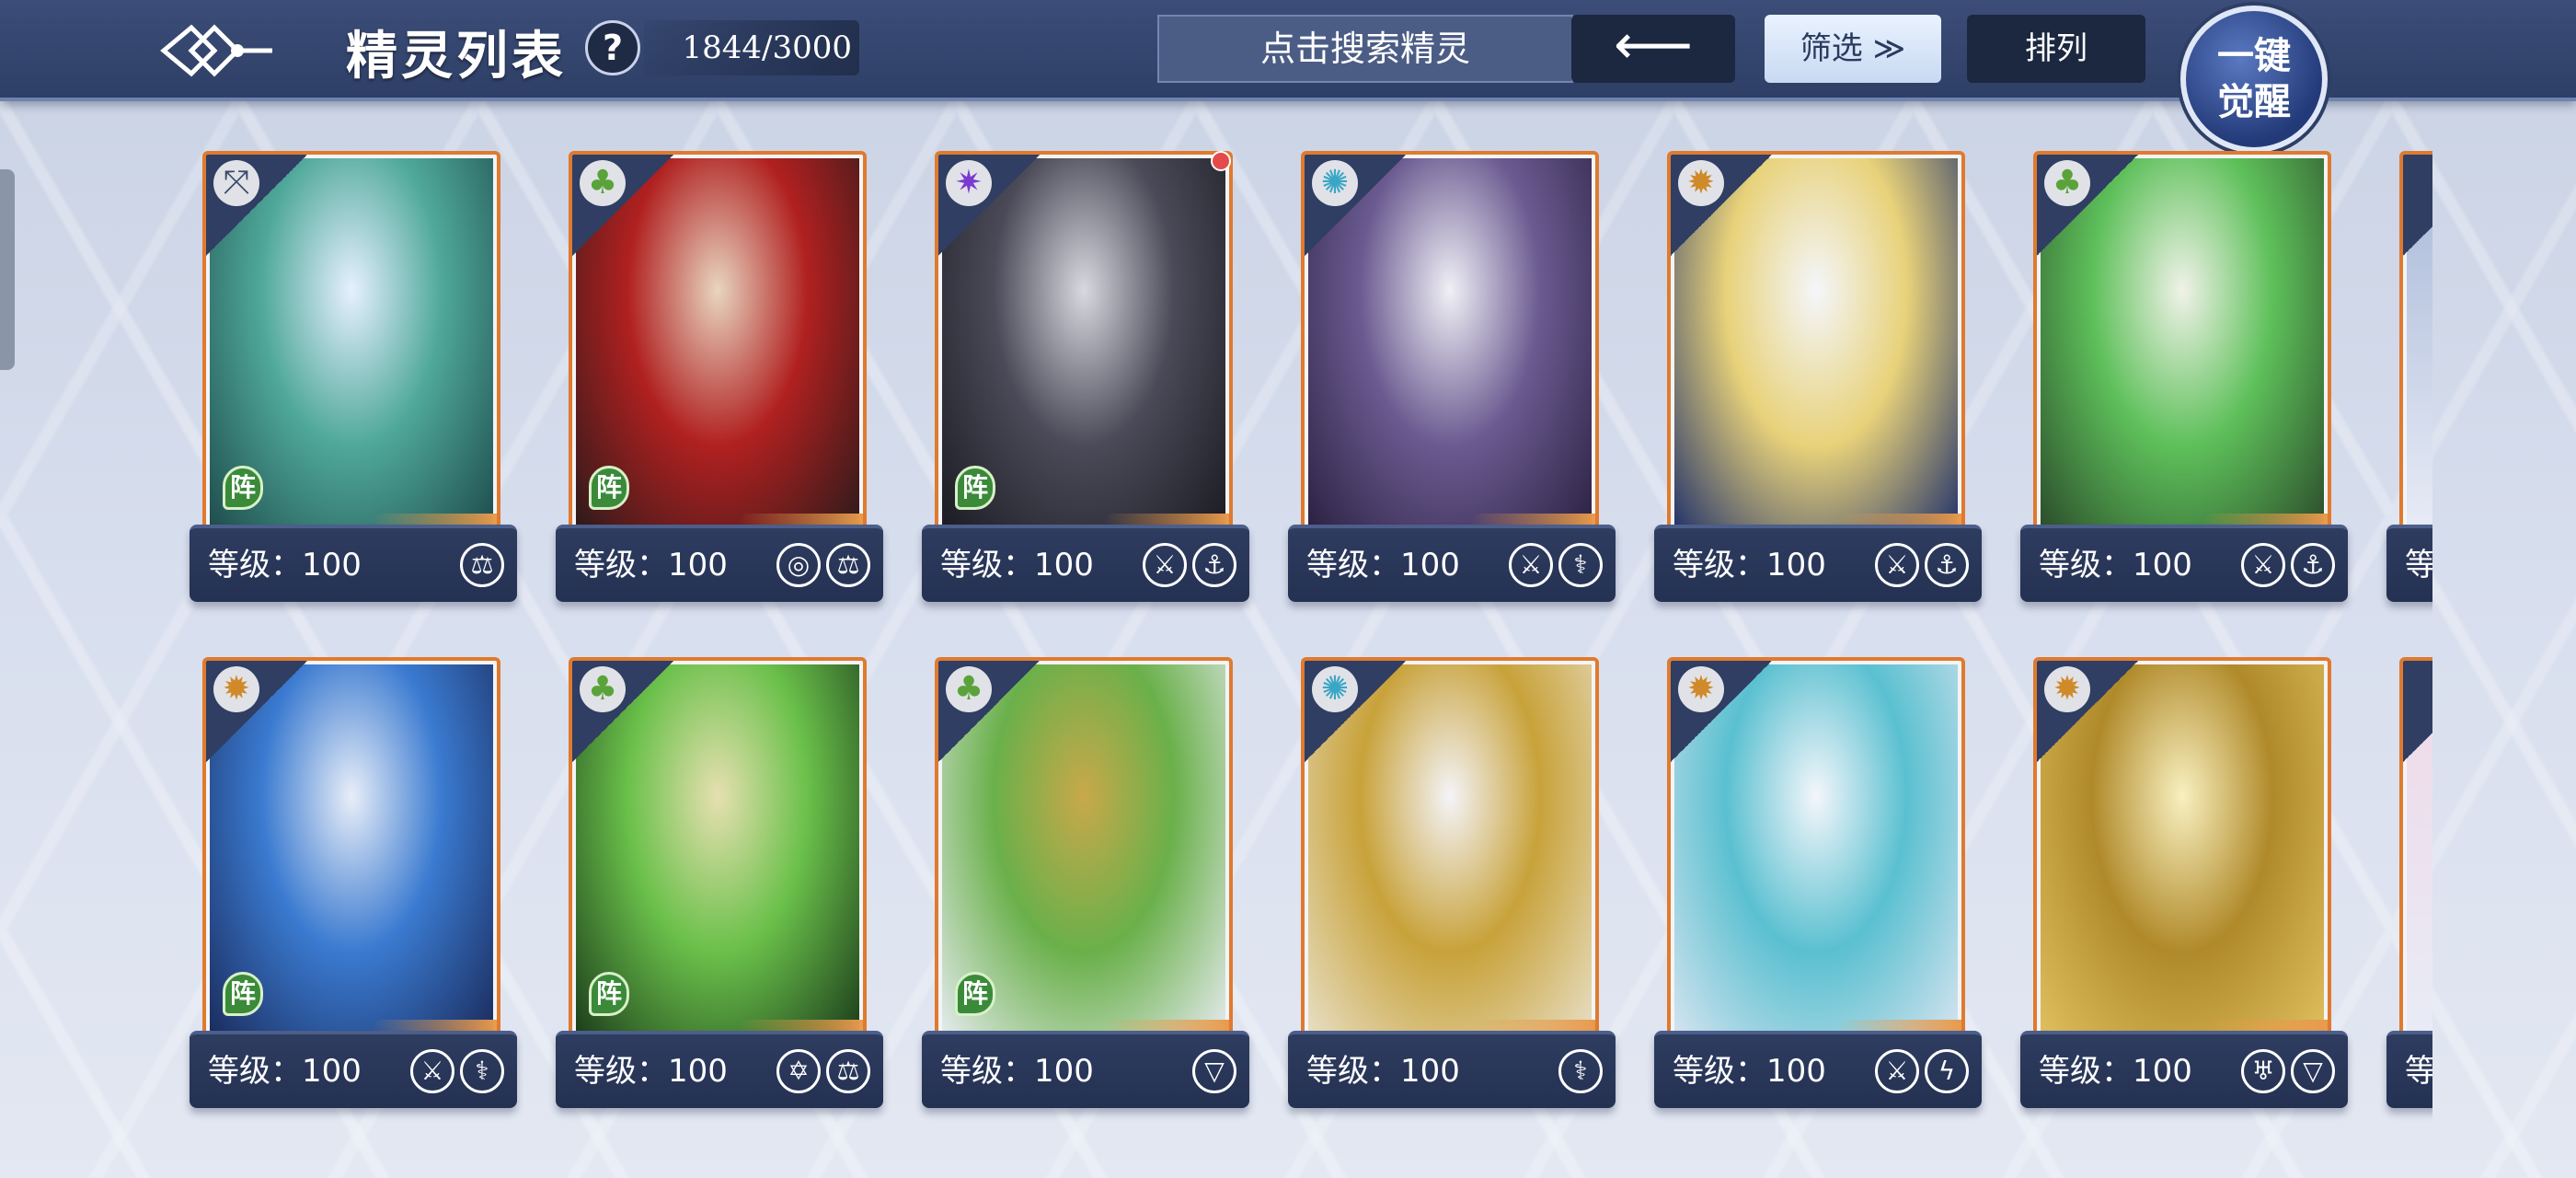 The height and width of the screenshot is (1178, 2576). I want to click on card-info-bar: 等级：100 ▽, so click(1085, 1069).